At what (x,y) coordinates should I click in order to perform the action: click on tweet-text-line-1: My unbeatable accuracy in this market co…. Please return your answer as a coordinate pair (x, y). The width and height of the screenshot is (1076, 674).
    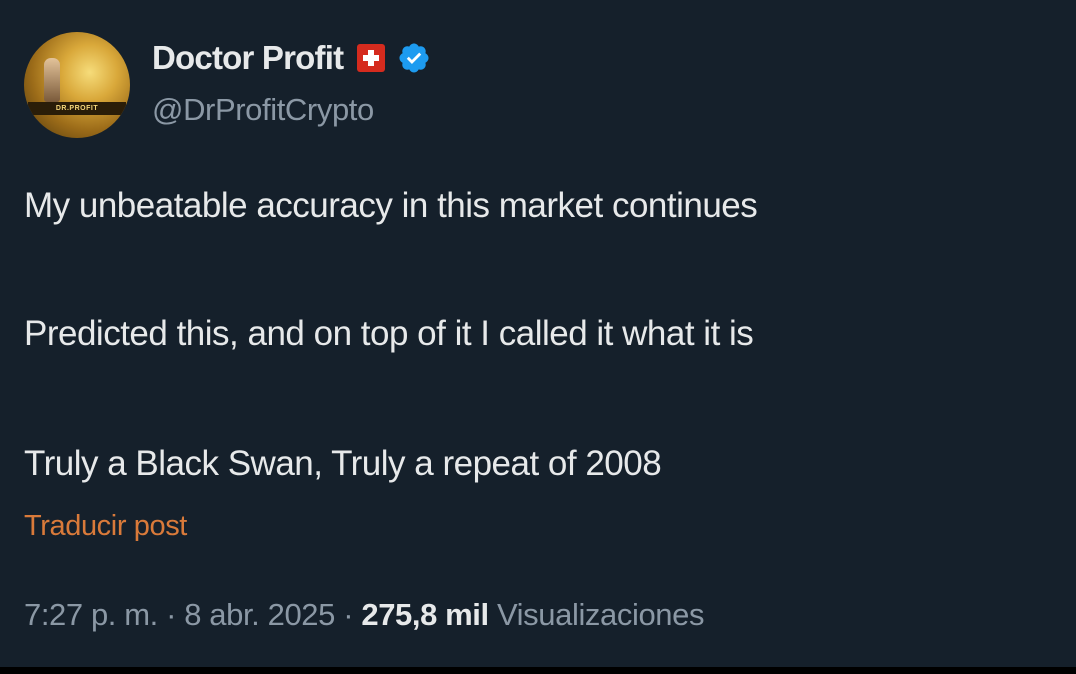
    Looking at the image, I should click on (391, 205).